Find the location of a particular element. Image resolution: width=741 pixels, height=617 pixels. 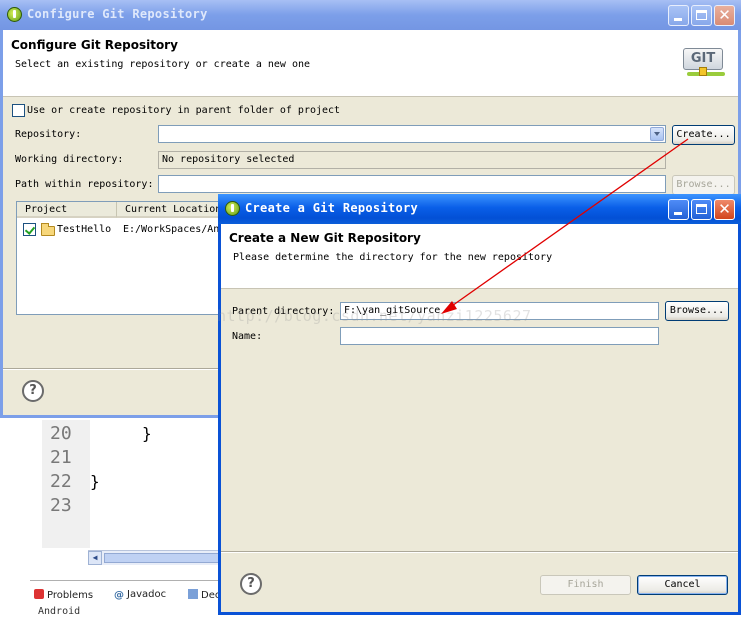

finish-button: Finish is located at coordinates (585, 585).